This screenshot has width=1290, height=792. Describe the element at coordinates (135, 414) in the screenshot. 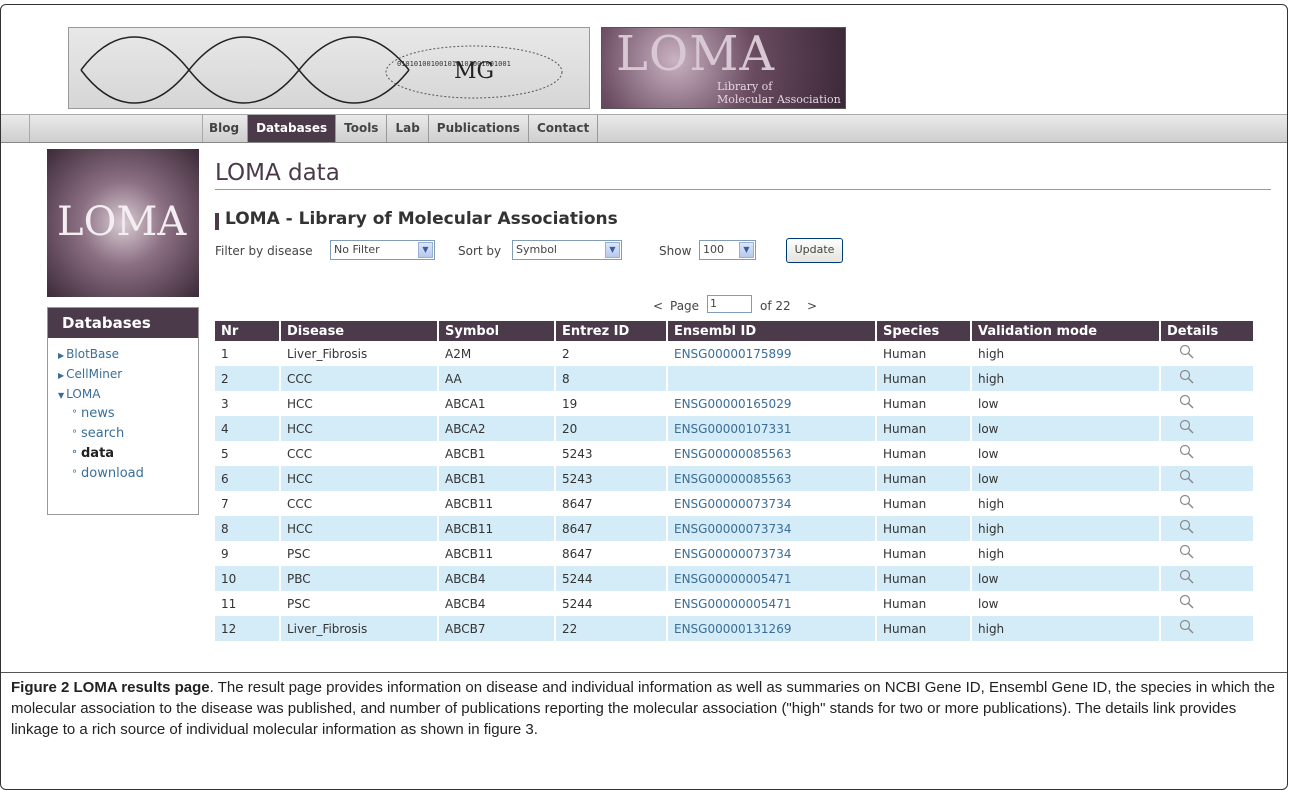

I see `sidebar-subitem-news: ° news` at that location.